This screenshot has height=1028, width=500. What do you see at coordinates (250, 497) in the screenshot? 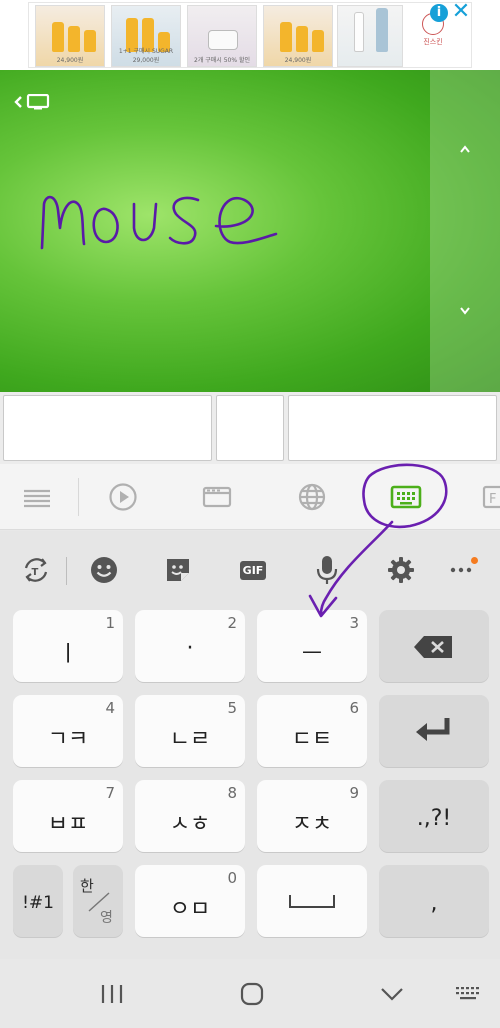
I see `remote-toolbar: F` at bounding box center [250, 497].